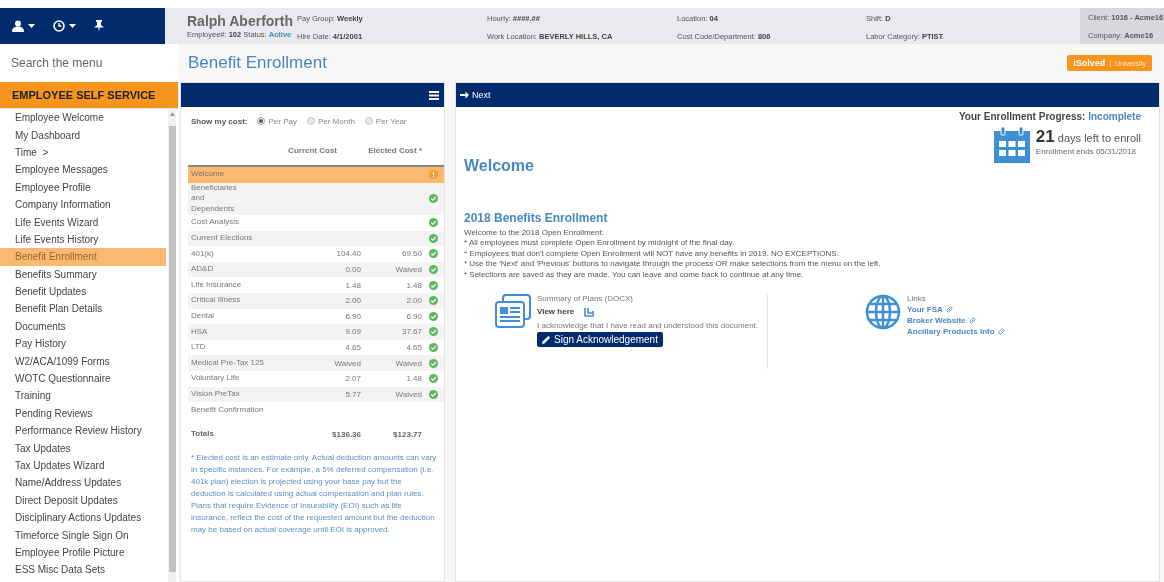 Image resolution: width=1164 pixels, height=582 pixels. I want to click on table-cell-text: 37.67, so click(411, 332).